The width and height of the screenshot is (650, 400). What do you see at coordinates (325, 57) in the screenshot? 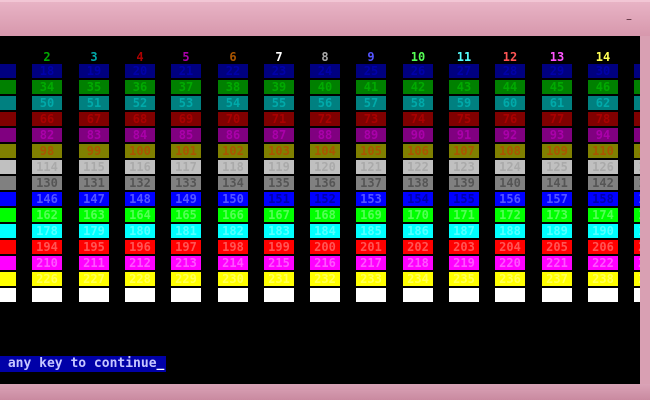
I see `column-header: 8` at bounding box center [325, 57].